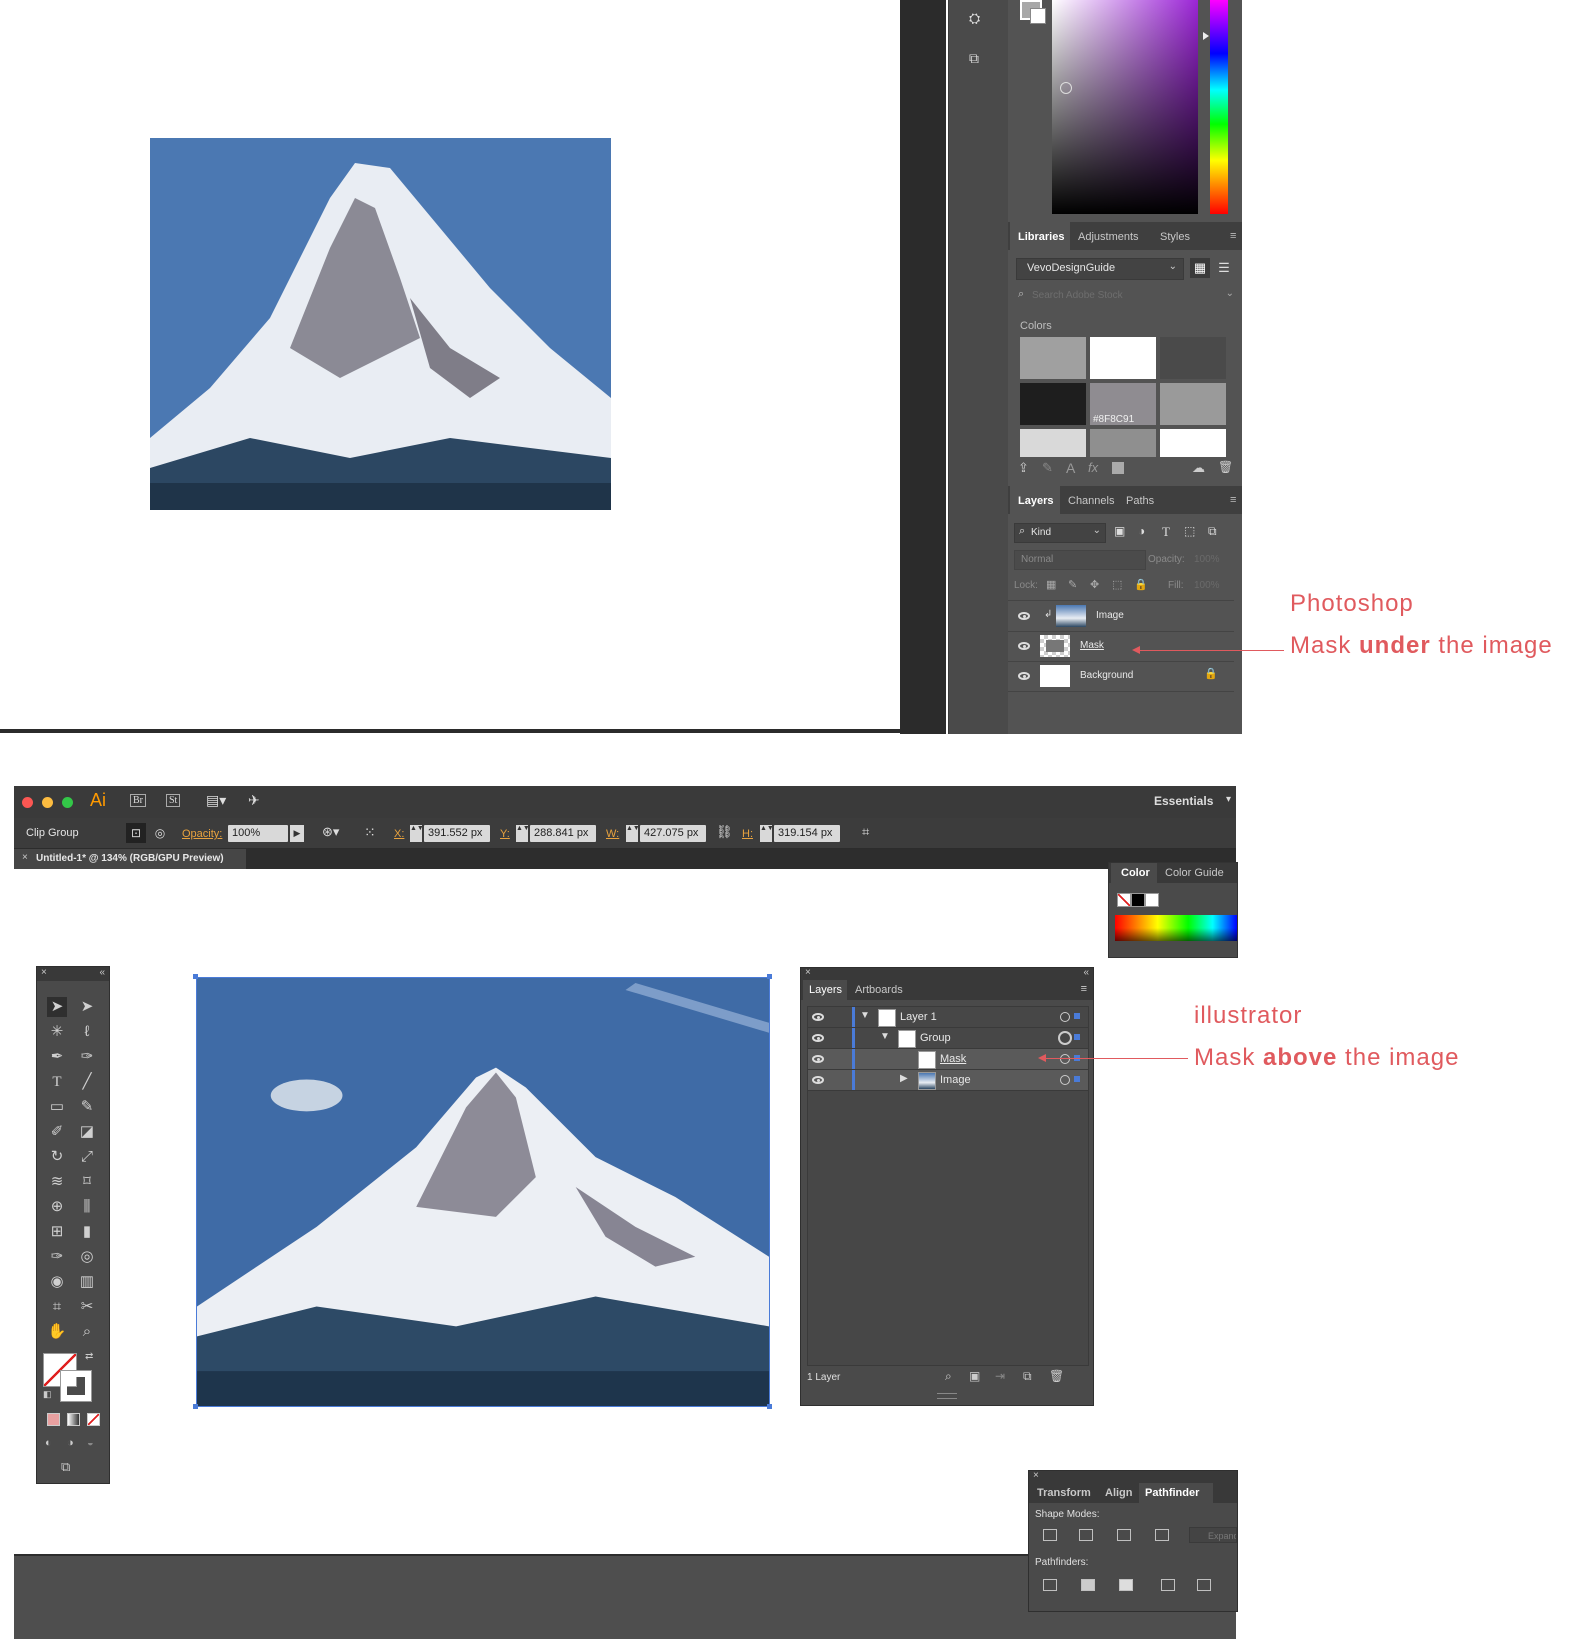 The height and width of the screenshot is (1639, 1588). Describe the element at coordinates (935, 1038) in the screenshot. I see `ai-layer-name: Group` at that location.